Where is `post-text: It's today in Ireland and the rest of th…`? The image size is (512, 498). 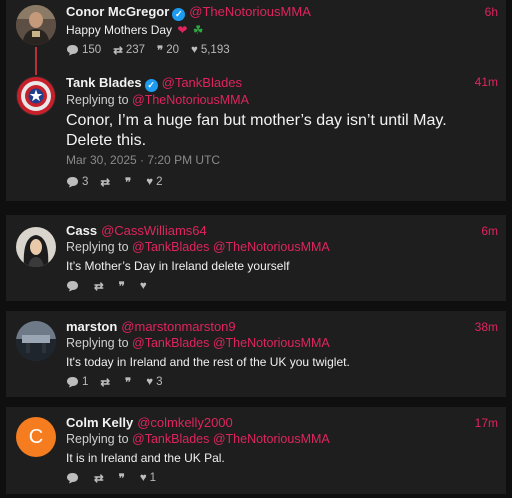 post-text: It's today in Ireland and the rest of th… is located at coordinates (208, 362).